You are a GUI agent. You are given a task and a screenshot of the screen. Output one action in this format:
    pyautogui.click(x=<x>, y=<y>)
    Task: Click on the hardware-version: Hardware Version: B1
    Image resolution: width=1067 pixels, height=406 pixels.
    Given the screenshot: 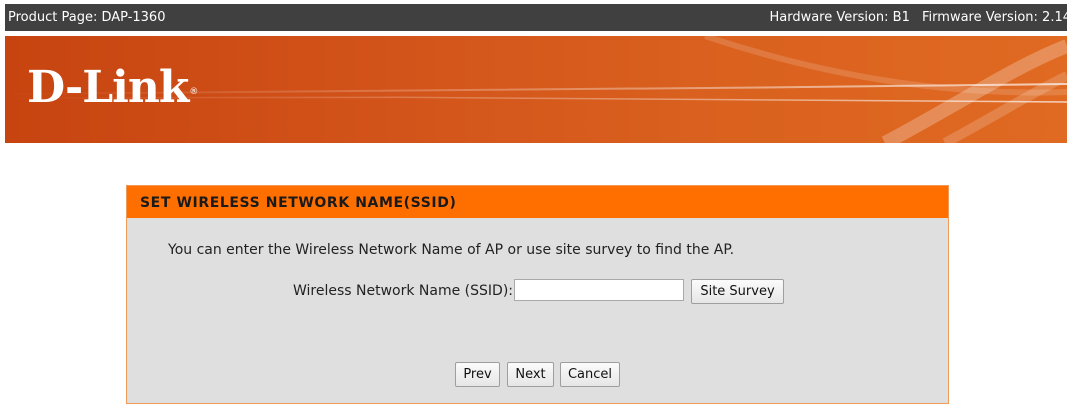 What is the action you would take?
    pyautogui.click(x=839, y=17)
    